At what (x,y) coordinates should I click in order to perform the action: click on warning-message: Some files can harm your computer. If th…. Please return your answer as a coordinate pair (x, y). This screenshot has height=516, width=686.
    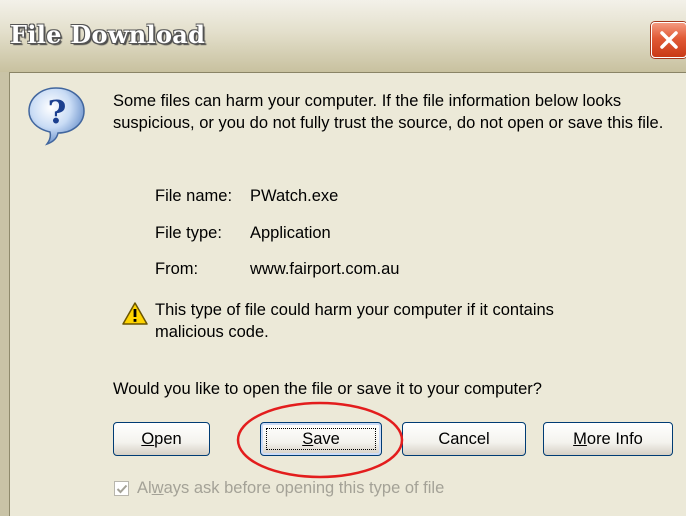
    Looking at the image, I should click on (388, 112).